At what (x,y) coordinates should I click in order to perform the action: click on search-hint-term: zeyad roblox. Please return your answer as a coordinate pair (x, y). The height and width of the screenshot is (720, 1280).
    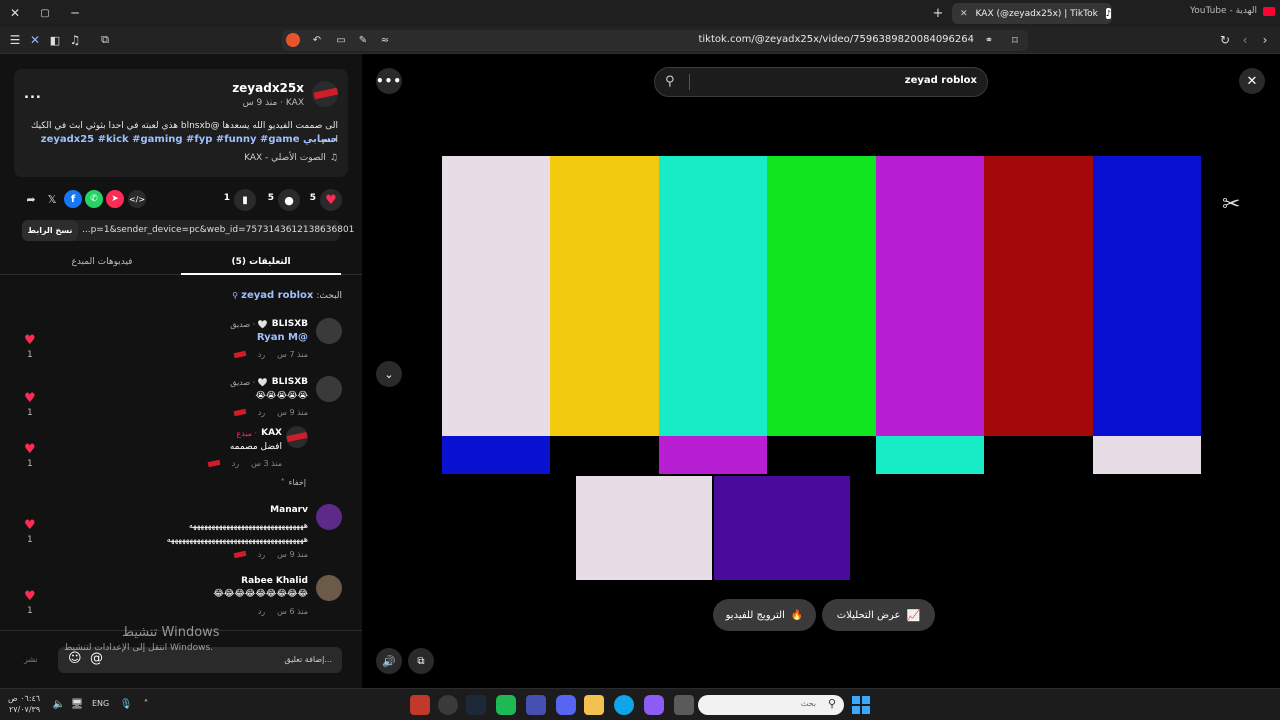
    Looking at the image, I should click on (277, 295).